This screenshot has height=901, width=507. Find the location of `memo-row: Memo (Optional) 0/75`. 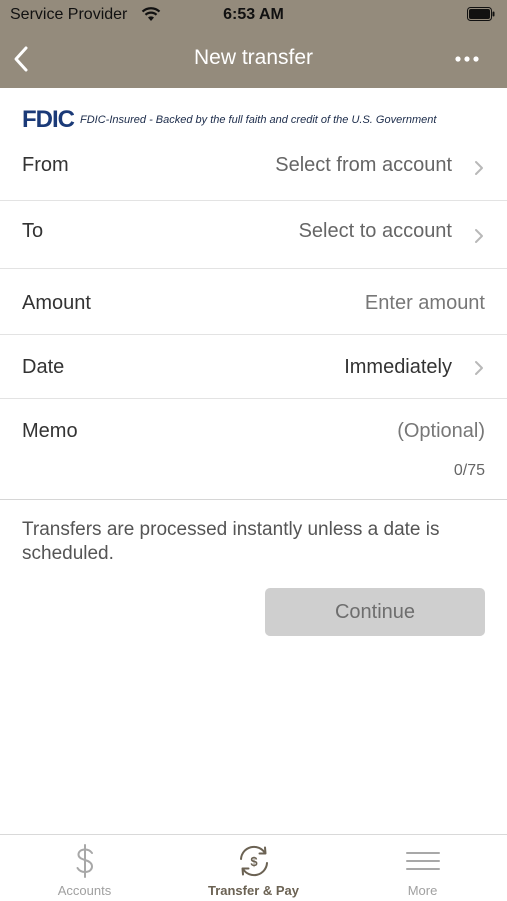

memo-row: Memo (Optional) 0/75 is located at coordinates (253, 458).